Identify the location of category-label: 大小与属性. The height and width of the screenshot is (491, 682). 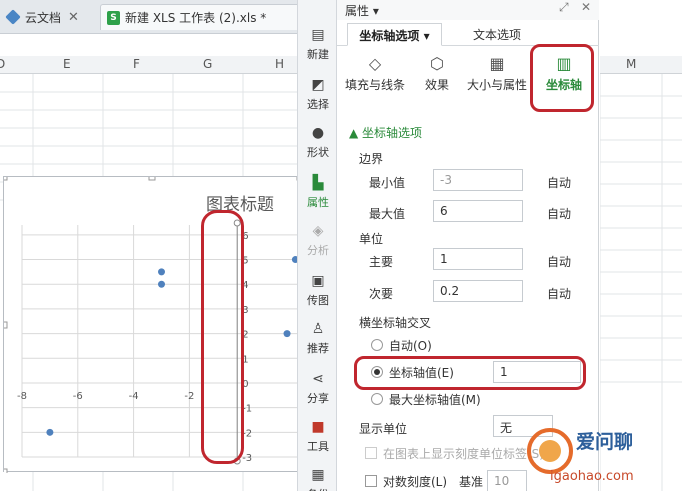
(496, 85).